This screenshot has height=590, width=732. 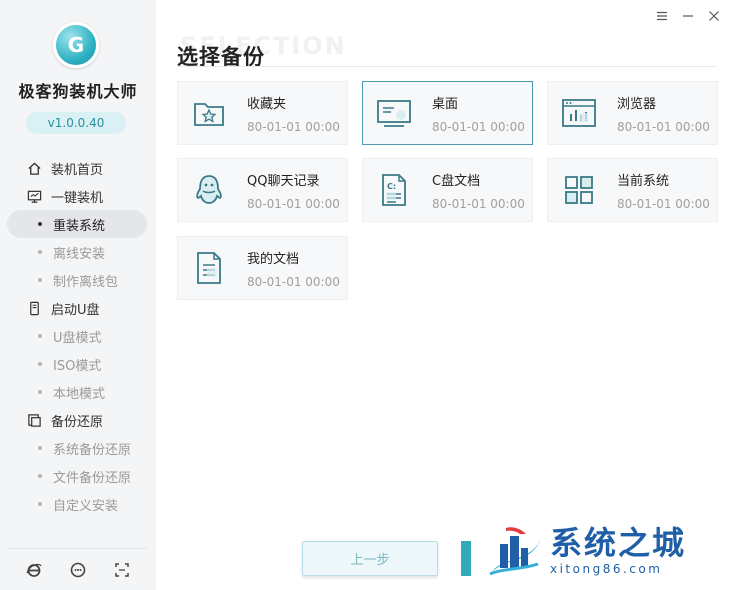 I want to click on svg-text: G, so click(x=76, y=45).